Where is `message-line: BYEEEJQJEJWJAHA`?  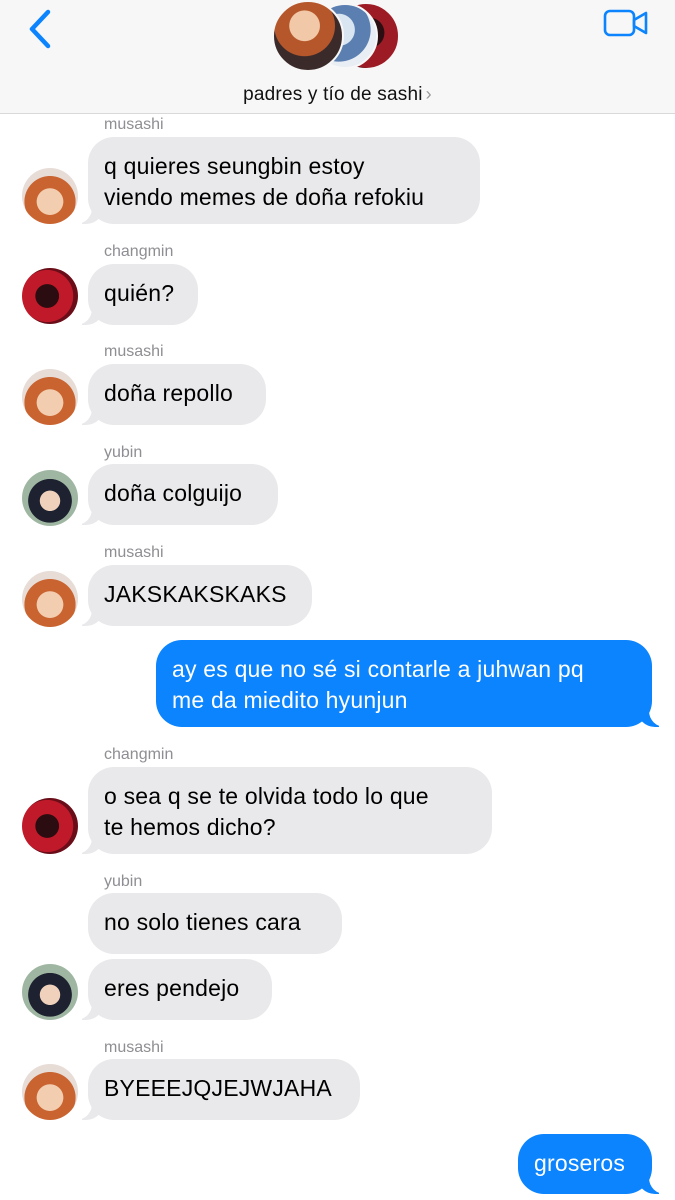 message-line: BYEEEJQJEJWJAHA is located at coordinates (218, 1088).